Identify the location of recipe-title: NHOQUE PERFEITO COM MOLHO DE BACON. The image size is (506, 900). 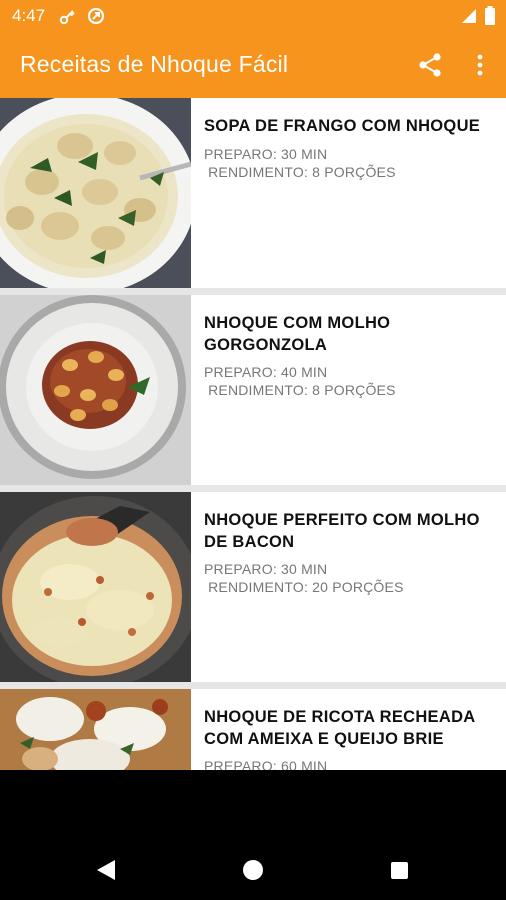
(342, 531).